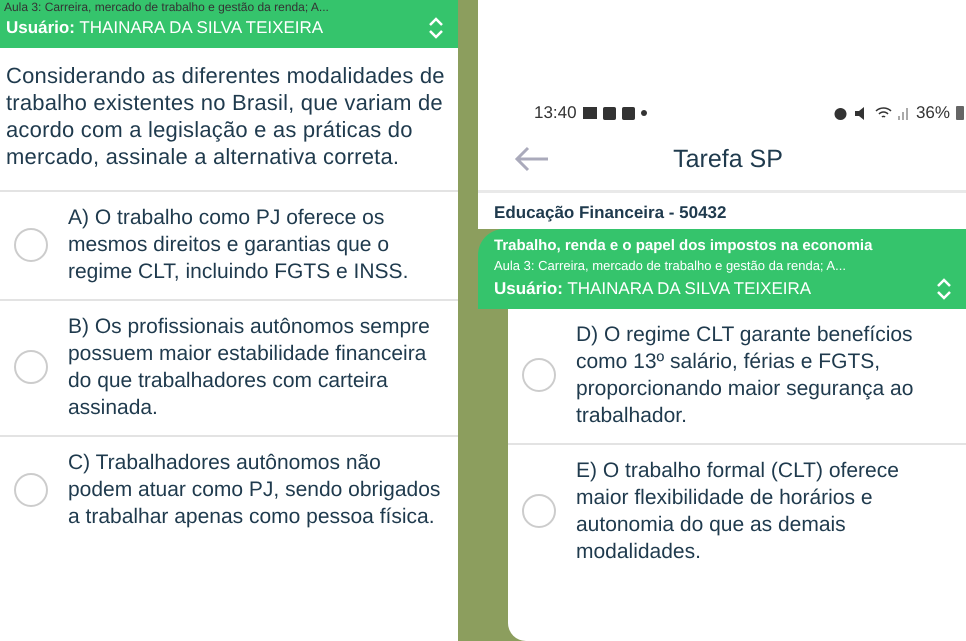  Describe the element at coordinates (960, 113) in the screenshot. I see `battery-icon` at that location.